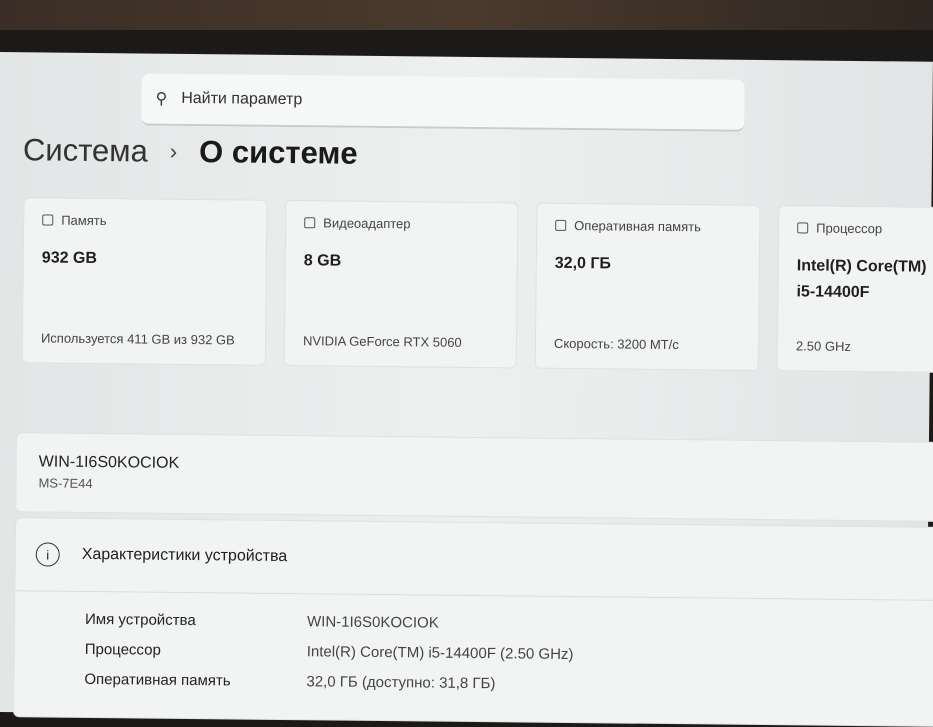 This screenshot has height=727, width=933. What do you see at coordinates (372, 622) in the screenshot?
I see `spec-value: WIN-1I6S0KOCIOK` at bounding box center [372, 622].